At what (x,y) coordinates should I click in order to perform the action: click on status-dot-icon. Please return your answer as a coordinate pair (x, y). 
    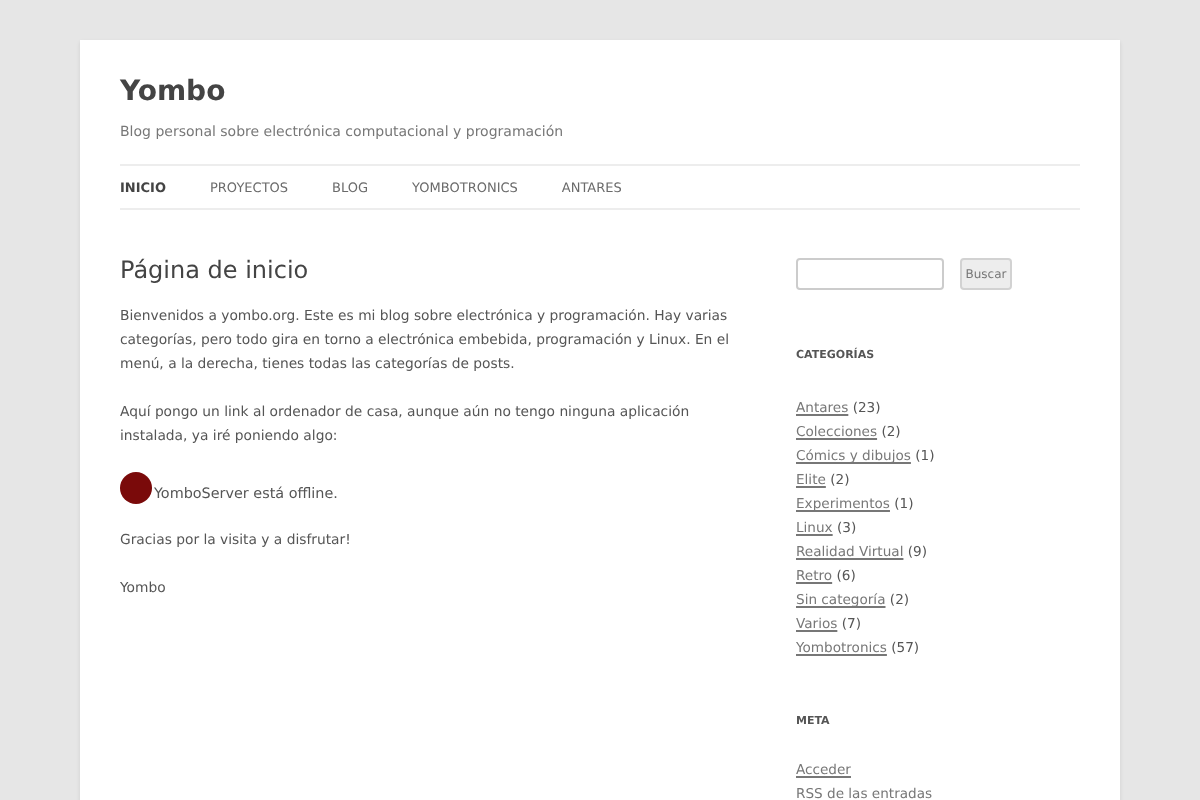
    Looking at the image, I should click on (136, 488).